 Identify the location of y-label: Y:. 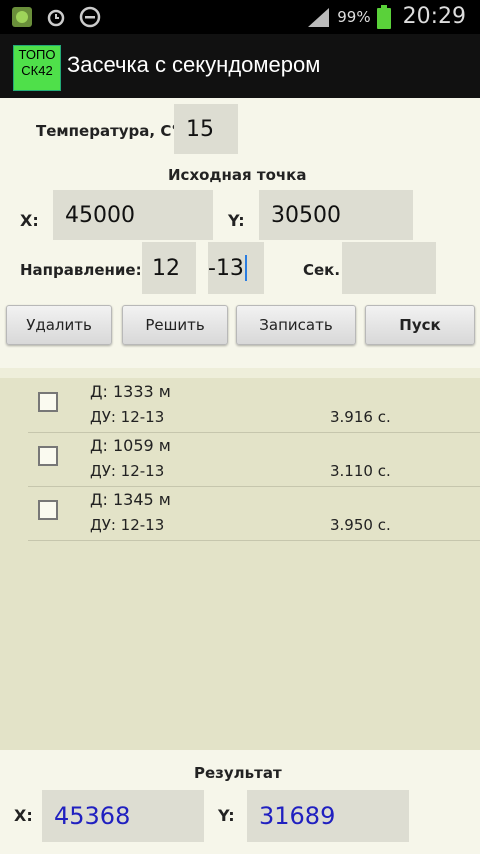
(236, 220).